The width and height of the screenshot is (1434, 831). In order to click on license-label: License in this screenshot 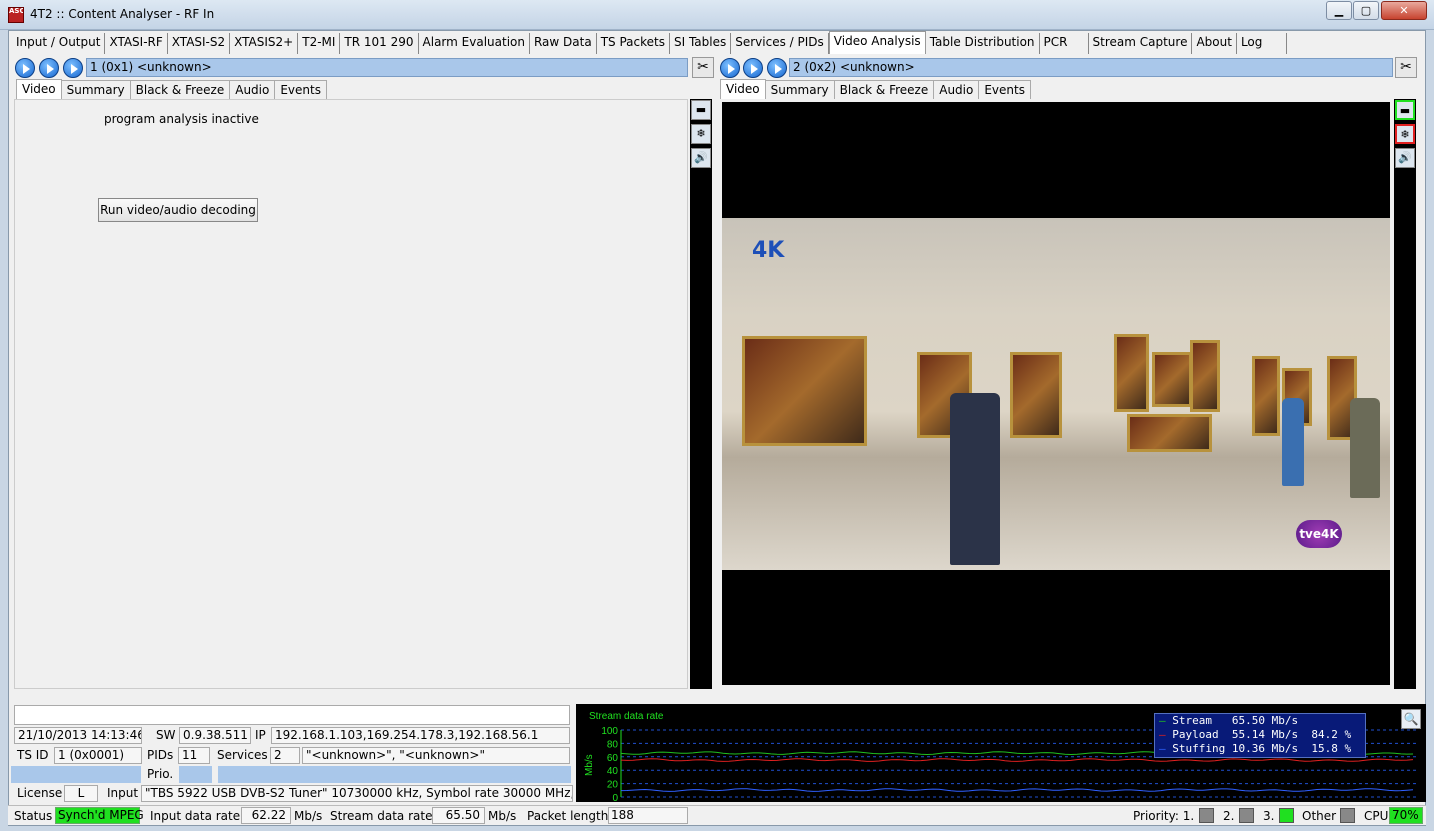, I will do `click(40, 793)`.